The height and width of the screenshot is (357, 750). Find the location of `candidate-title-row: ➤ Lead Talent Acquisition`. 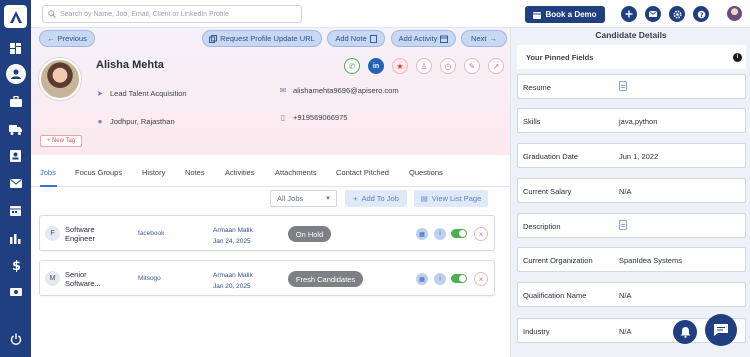

candidate-title-row: ➤ Lead Talent Acquisition is located at coordinates (141, 93).